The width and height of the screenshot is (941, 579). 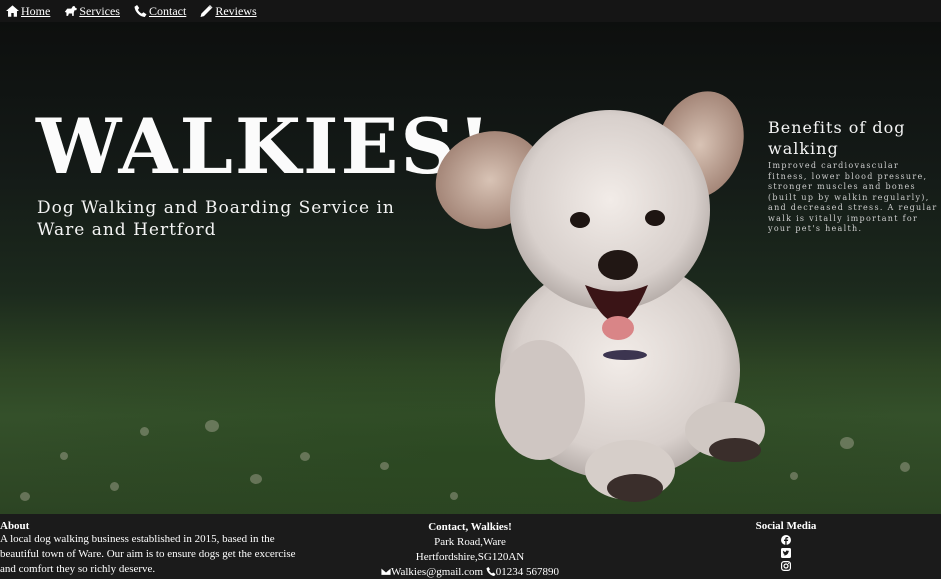 I want to click on contact-details: Walkies@gmail.com 01234 567890, so click(x=470, y=572).